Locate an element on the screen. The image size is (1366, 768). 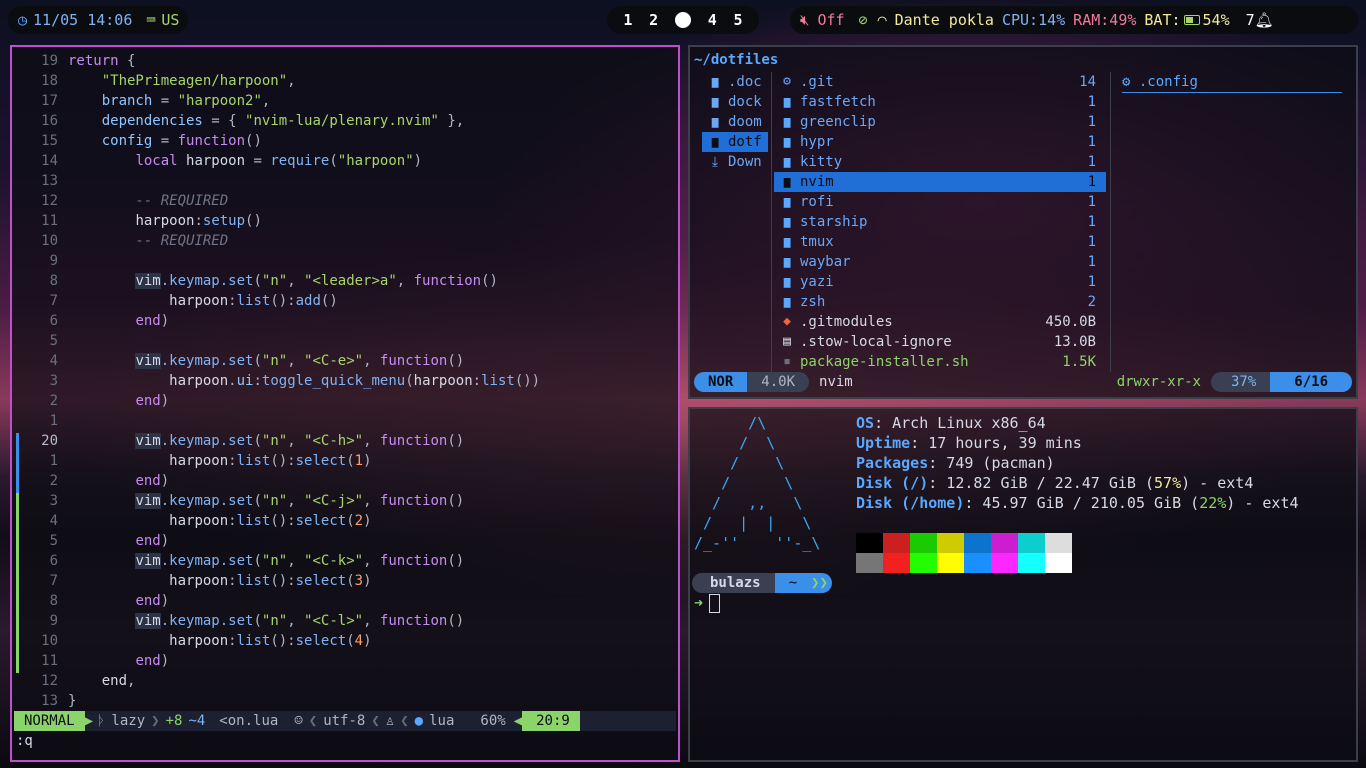
volume-status: Off is located at coordinates (830, 20).